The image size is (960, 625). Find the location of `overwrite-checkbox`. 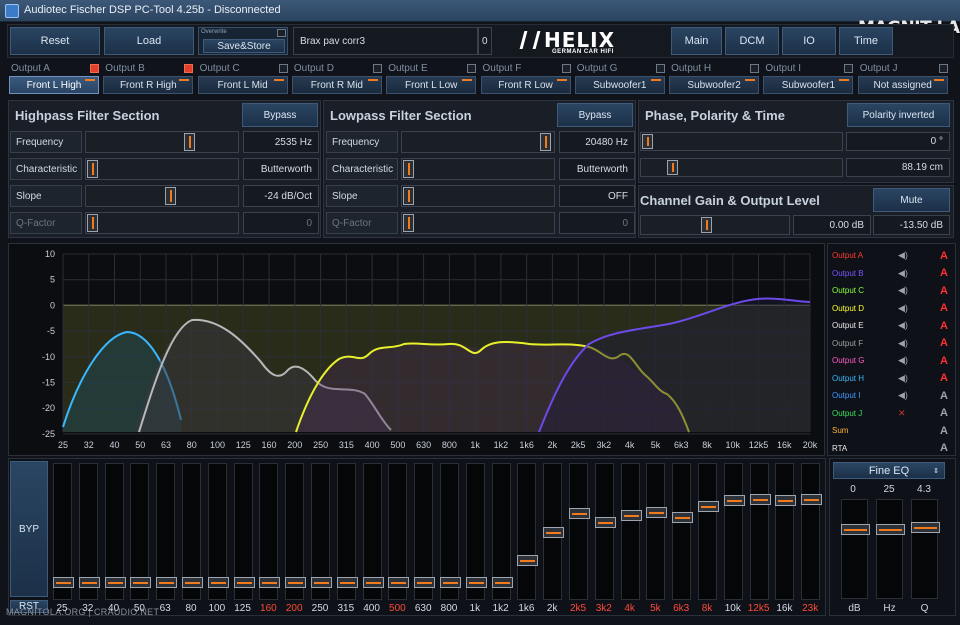

overwrite-checkbox is located at coordinates (281, 33).